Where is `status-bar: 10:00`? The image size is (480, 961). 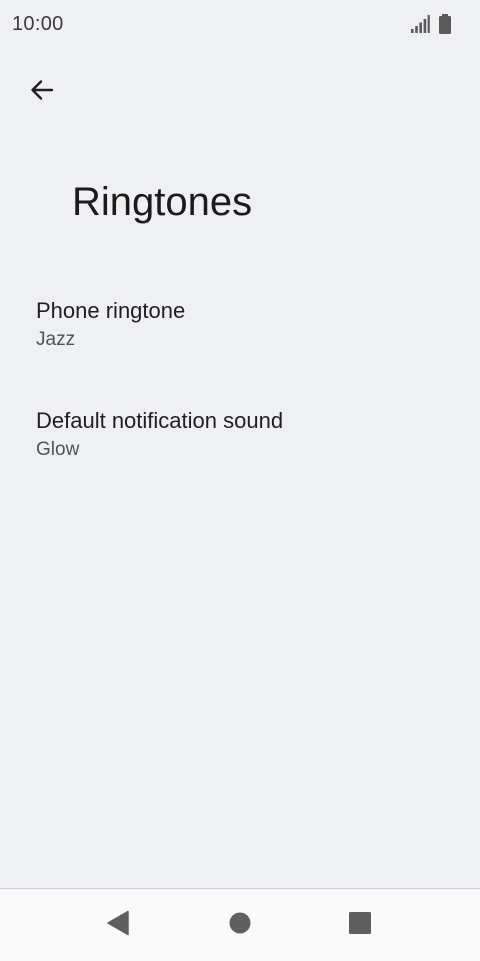 status-bar: 10:00 is located at coordinates (240, 25).